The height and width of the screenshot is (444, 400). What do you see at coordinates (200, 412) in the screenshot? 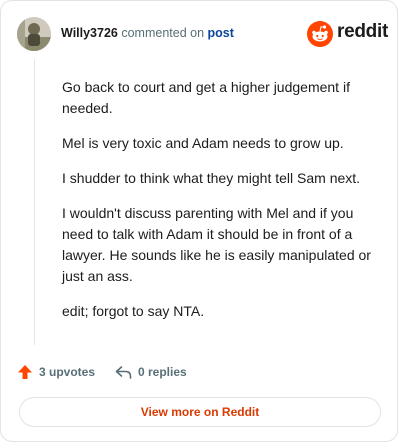
I see `view-more-on-reddit-button: View more on Reddit` at bounding box center [200, 412].